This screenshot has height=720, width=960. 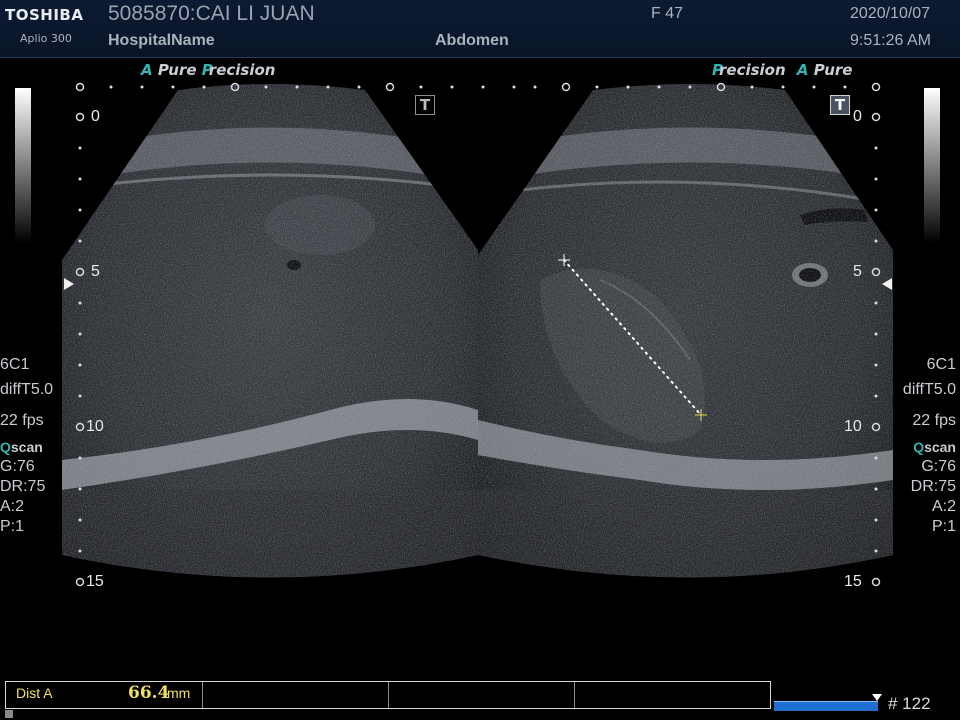 What do you see at coordinates (853, 581) in the screenshot?
I see `right-depth-15: 15` at bounding box center [853, 581].